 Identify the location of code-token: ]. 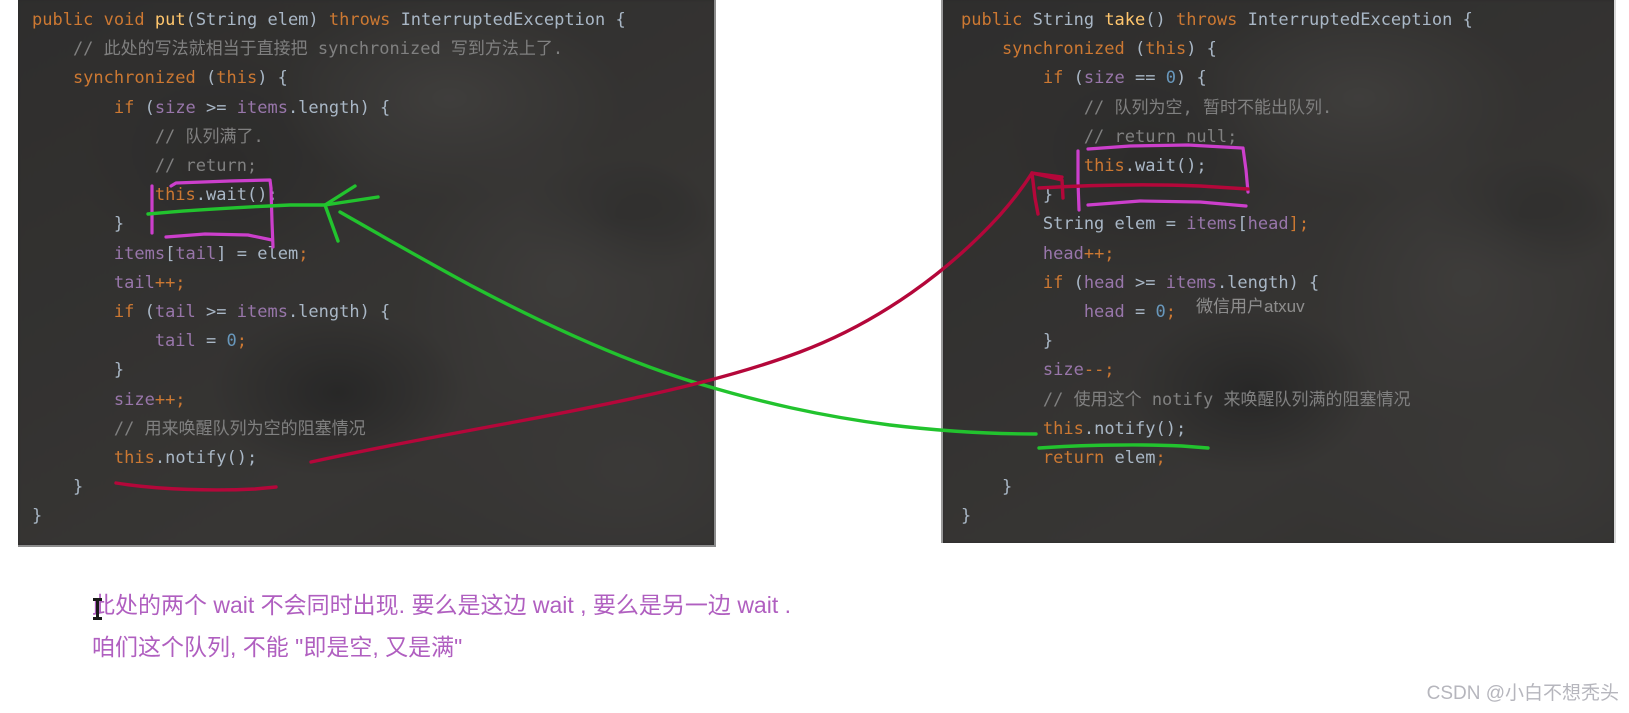
(226, 253).